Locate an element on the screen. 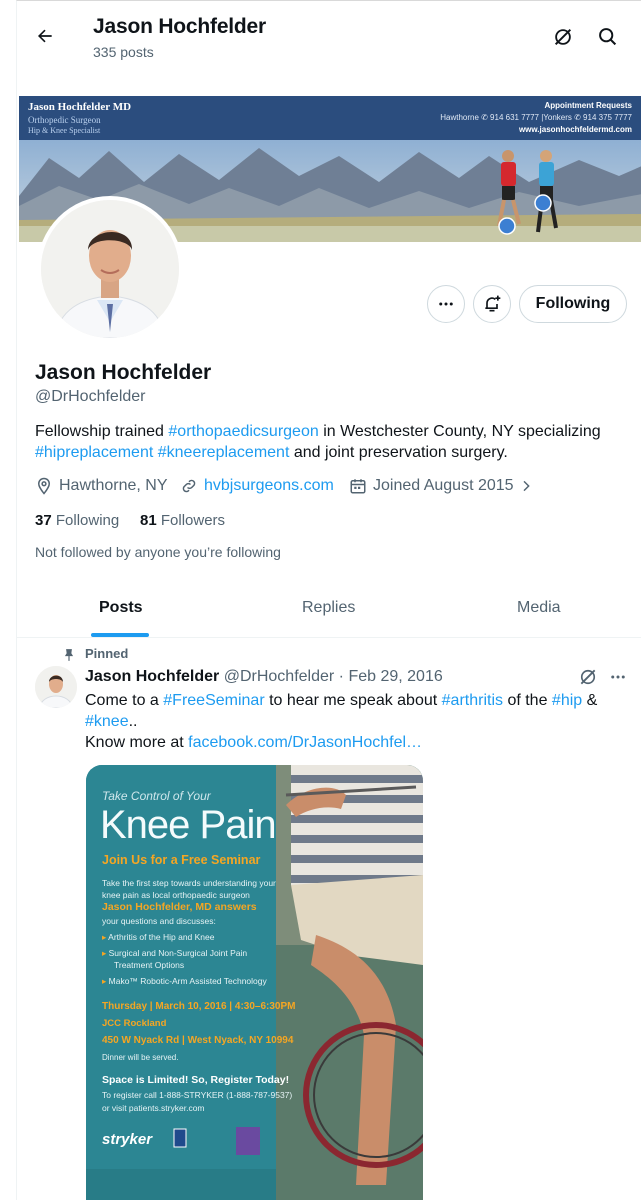  bell-plus-icon is located at coordinates (493, 303).